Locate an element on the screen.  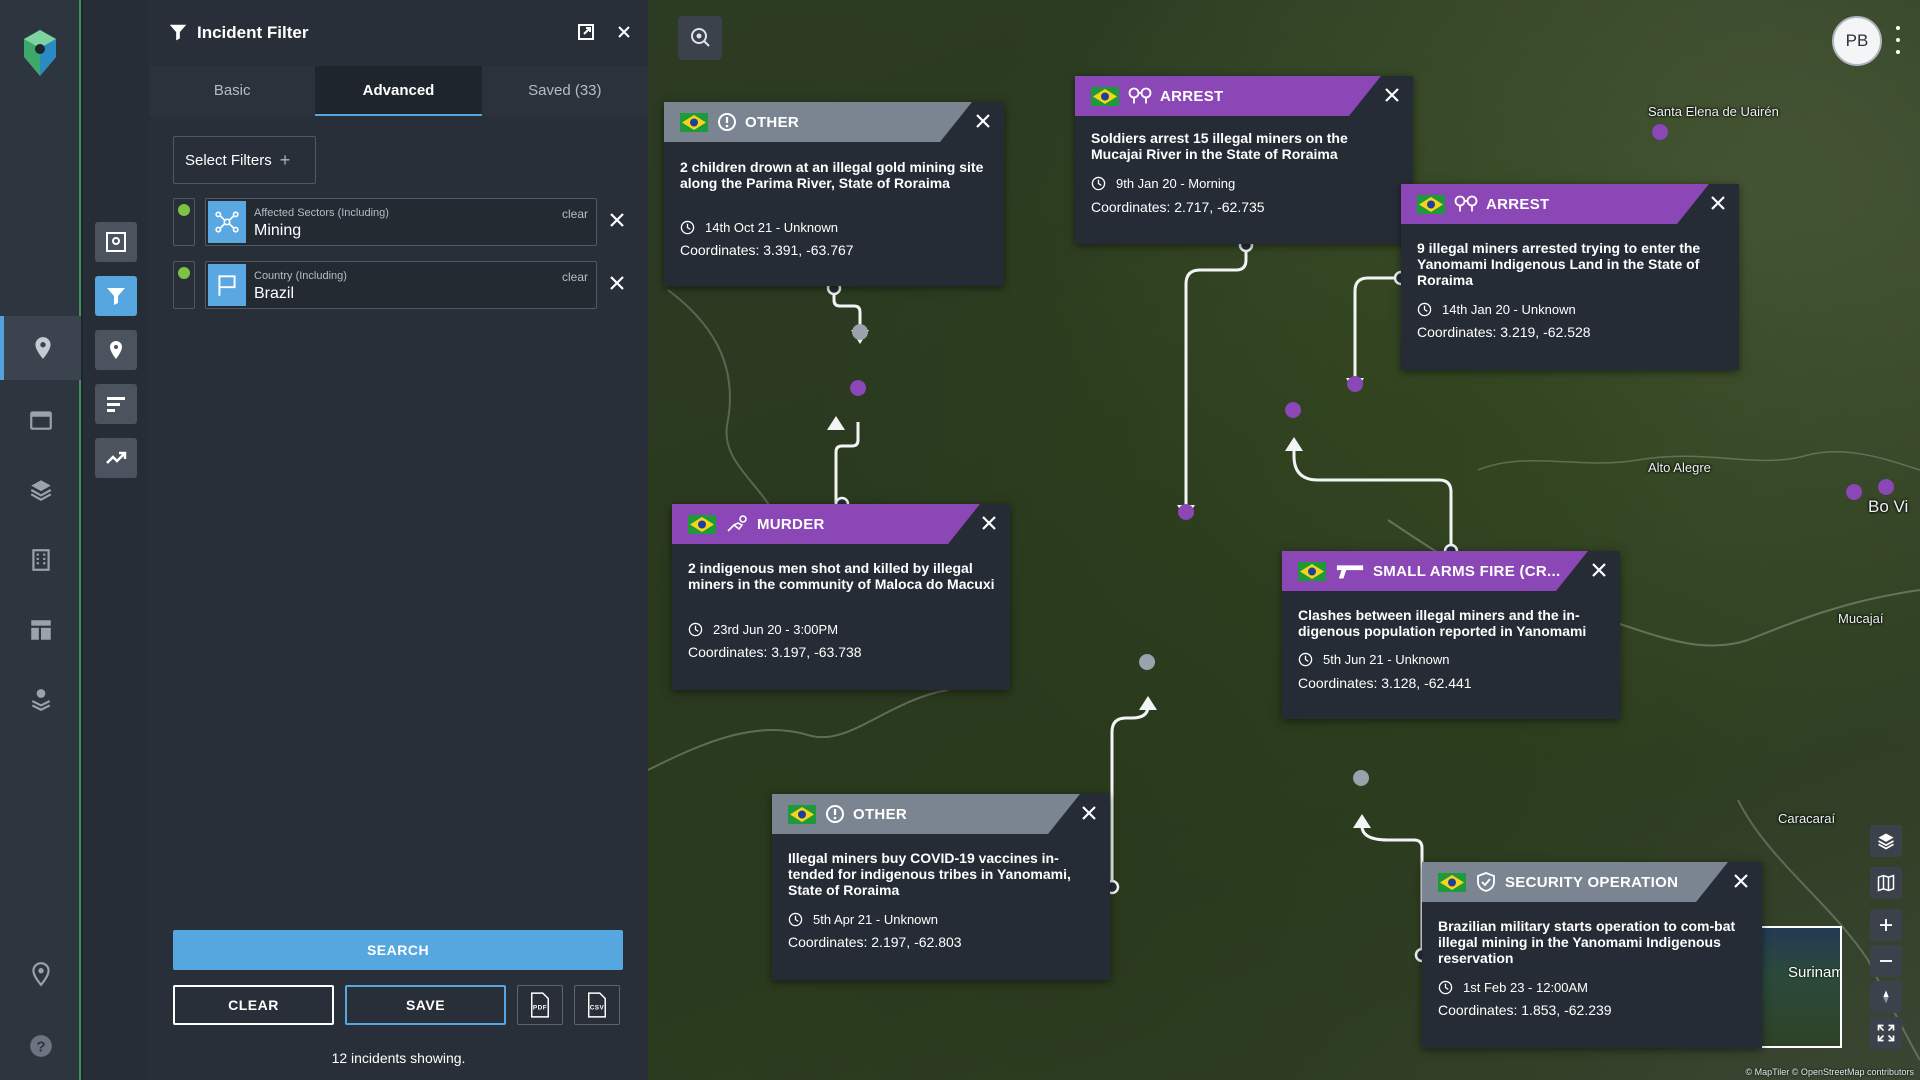
avatar: PB is located at coordinates (1857, 41).